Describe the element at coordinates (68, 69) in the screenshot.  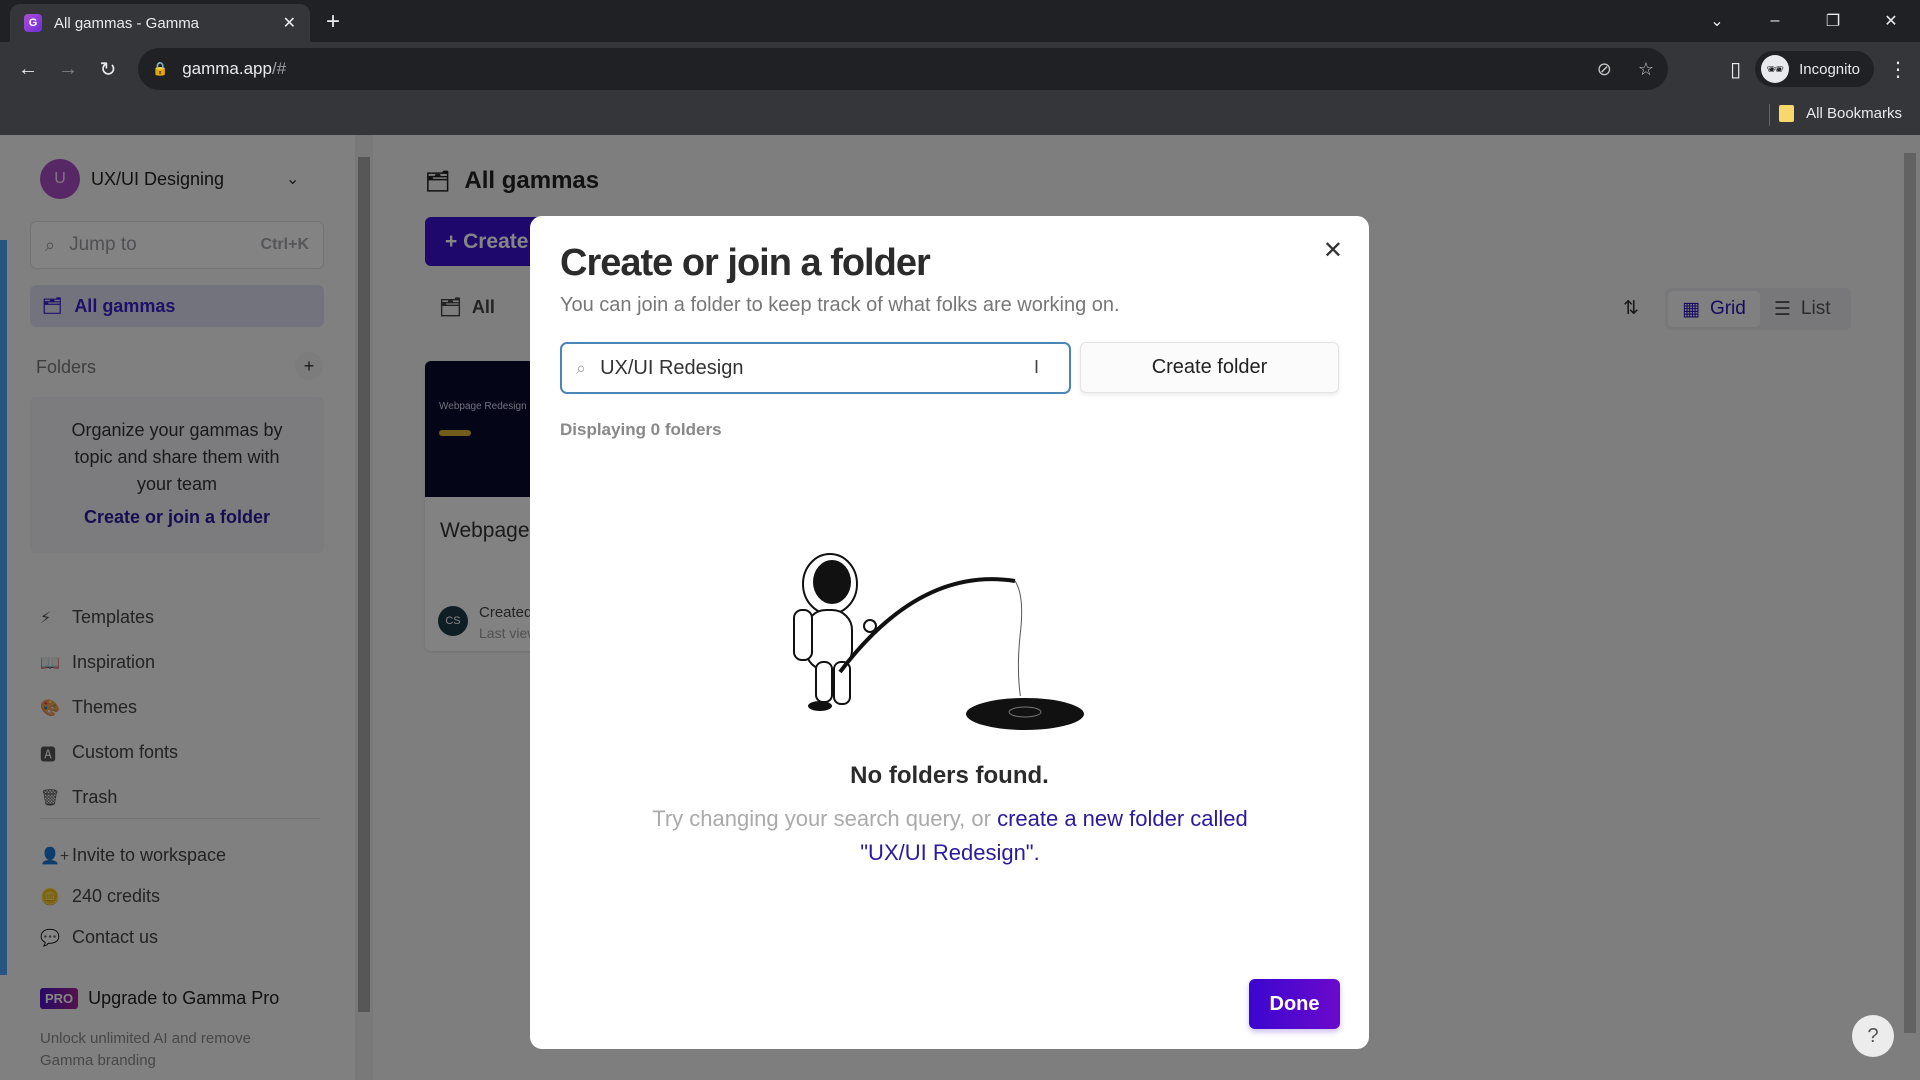
I see `forward-button: →` at that location.